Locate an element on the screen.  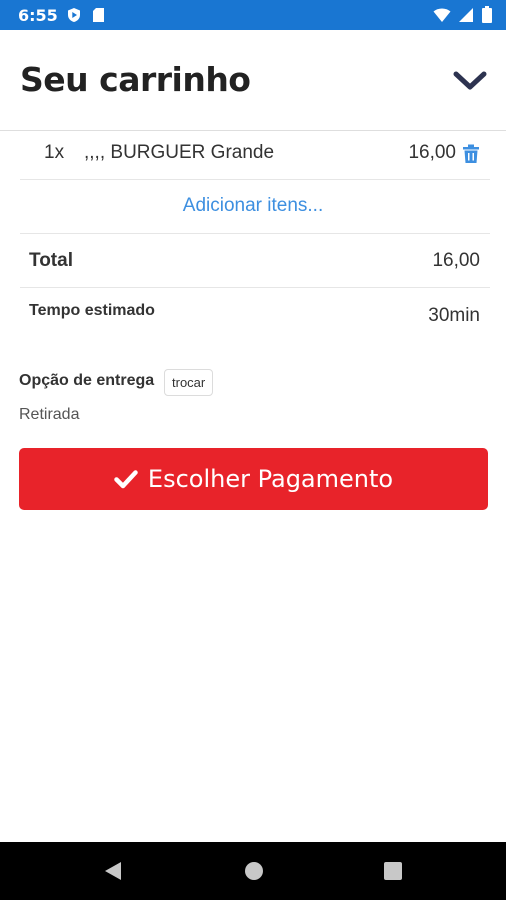
signal-icon is located at coordinates (466, 14).